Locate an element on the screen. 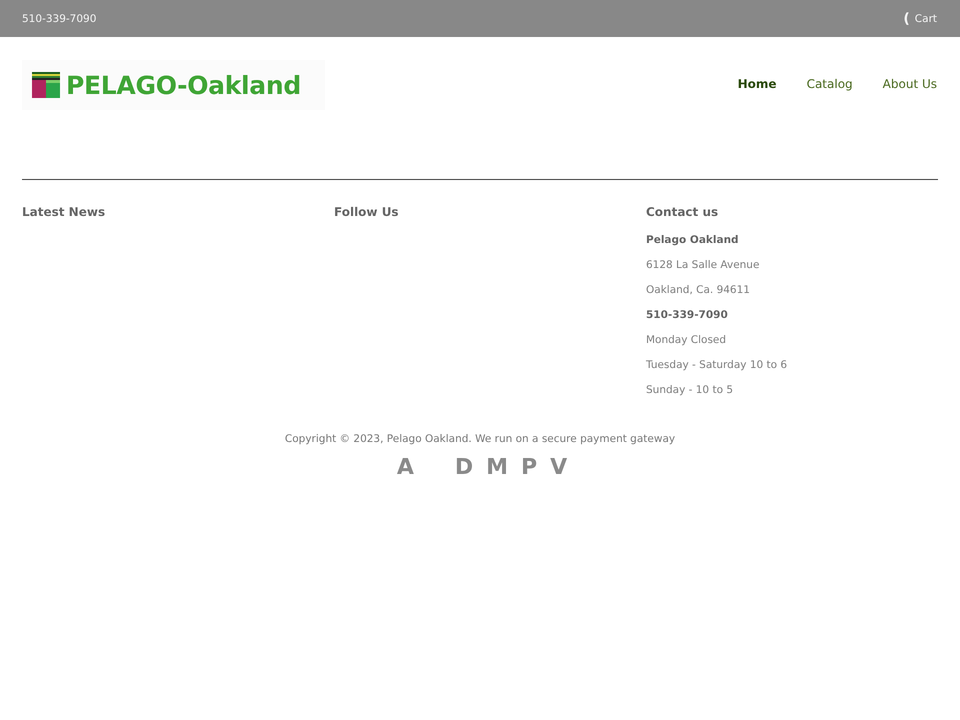  payment-letter: V is located at coordinates (559, 468).